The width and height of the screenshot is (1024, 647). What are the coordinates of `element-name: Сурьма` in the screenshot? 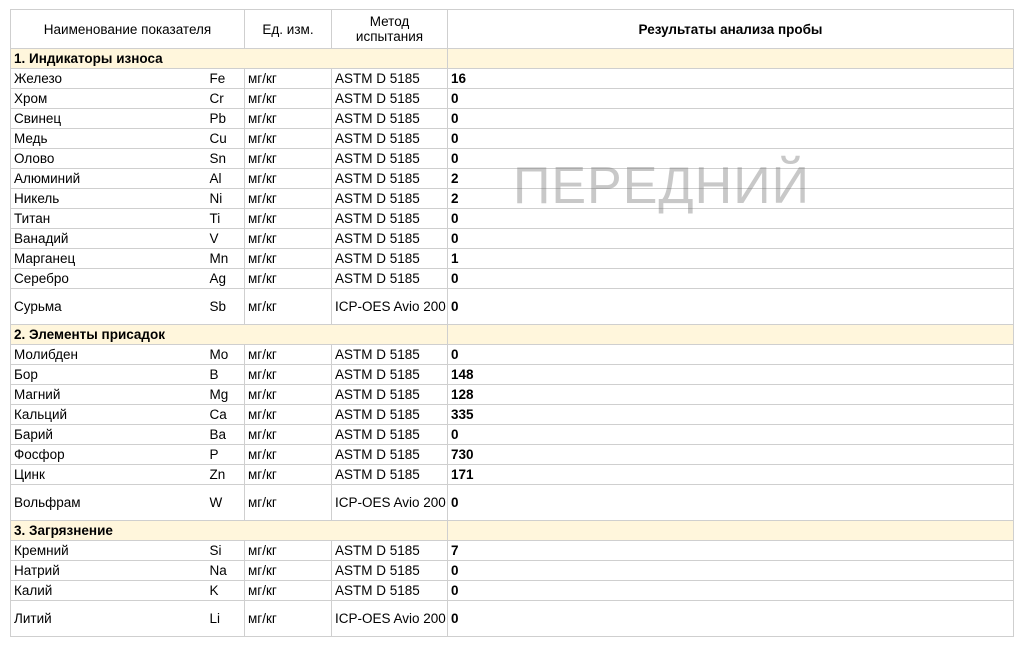 It's located at (108, 306).